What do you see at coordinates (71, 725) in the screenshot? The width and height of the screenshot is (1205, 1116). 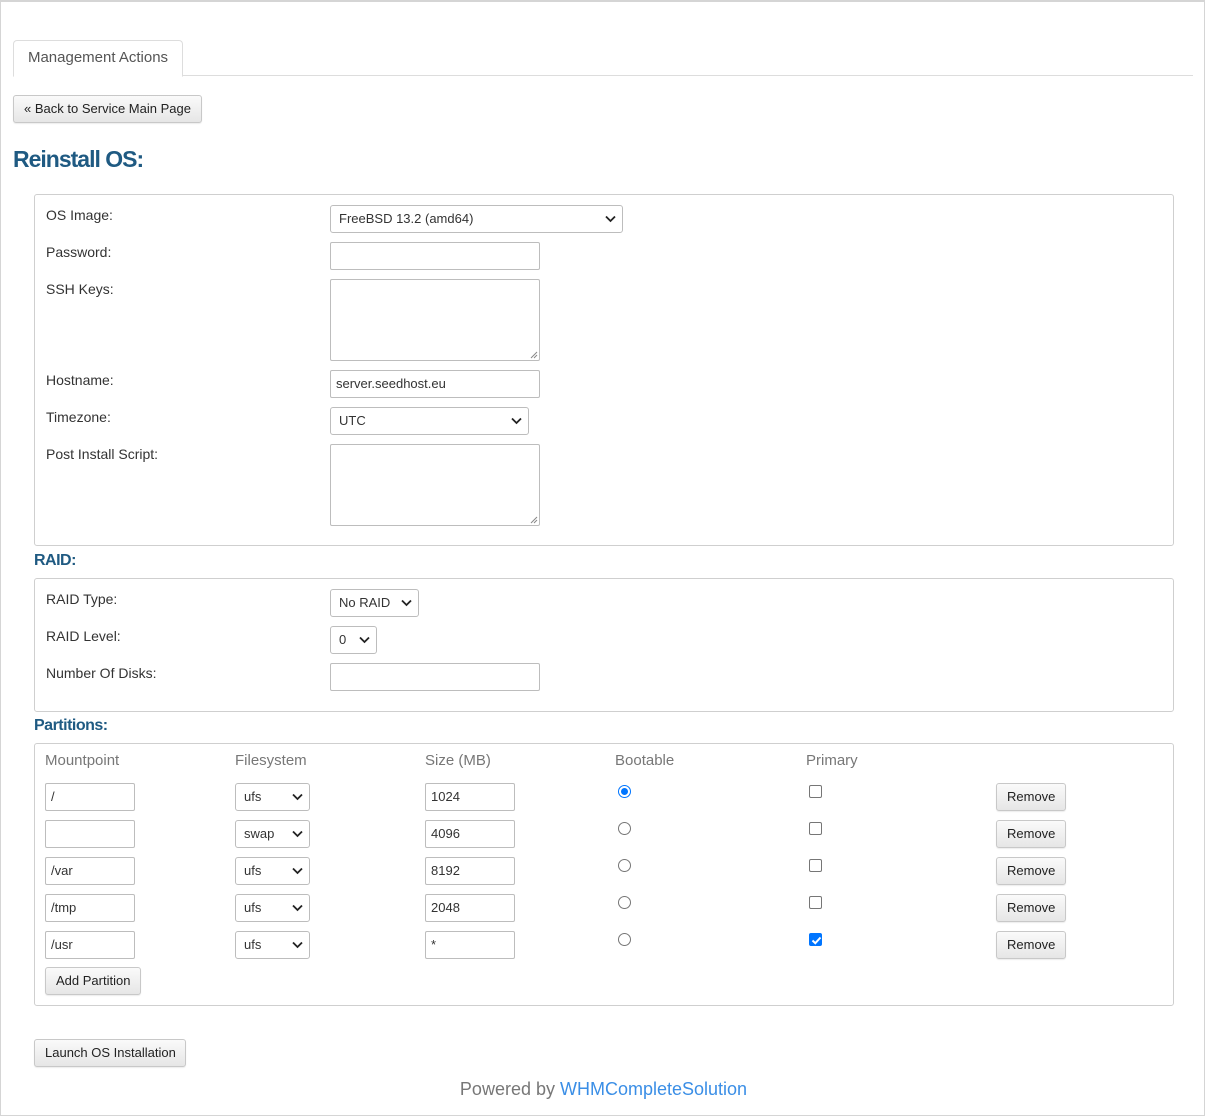 I see `partitions-heading: Partitions:` at bounding box center [71, 725].